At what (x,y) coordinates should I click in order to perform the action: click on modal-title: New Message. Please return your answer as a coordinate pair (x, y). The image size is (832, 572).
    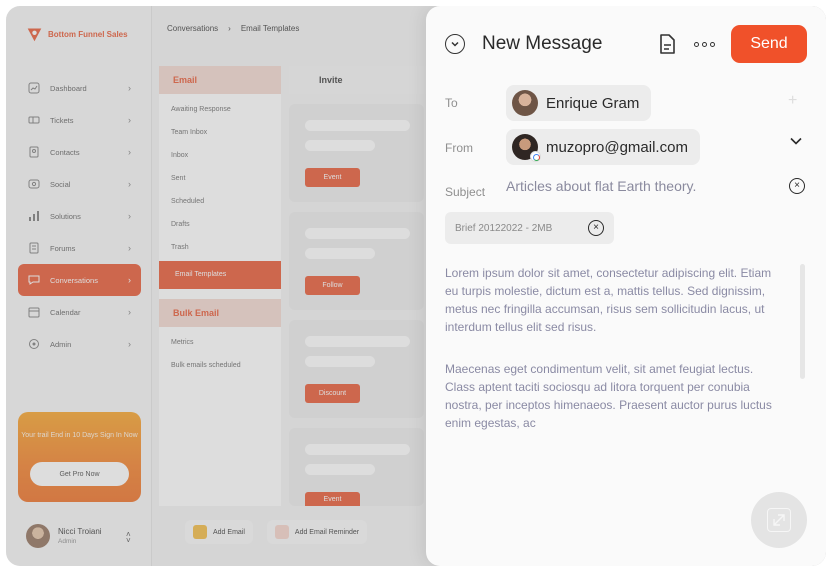
    Looking at the image, I should click on (542, 43).